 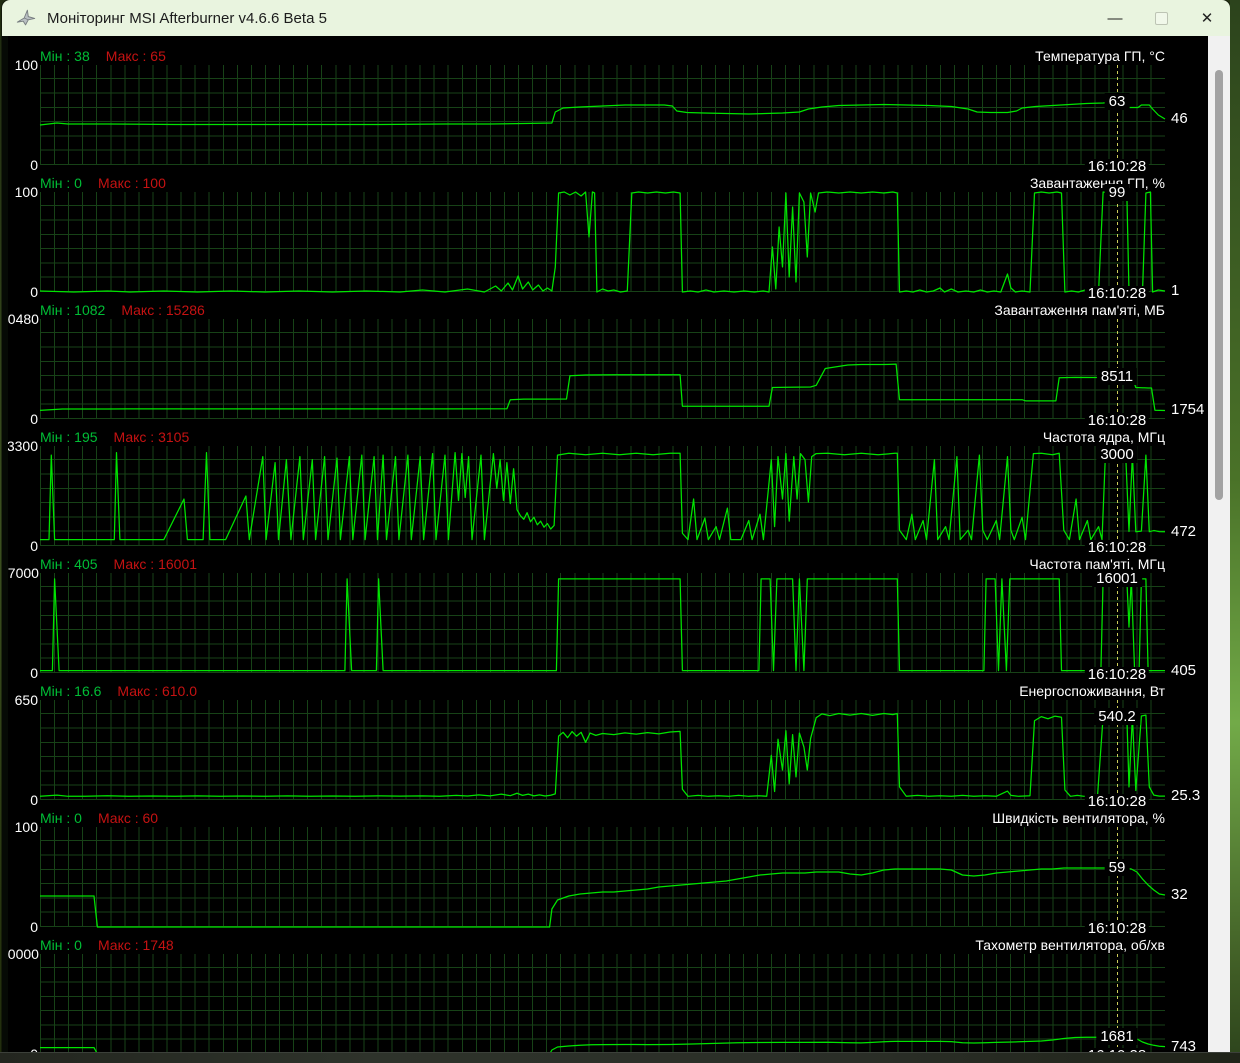 What do you see at coordinates (1097, 183) in the screenshot?
I see `graph-title: Завантаження ГП, %` at bounding box center [1097, 183].